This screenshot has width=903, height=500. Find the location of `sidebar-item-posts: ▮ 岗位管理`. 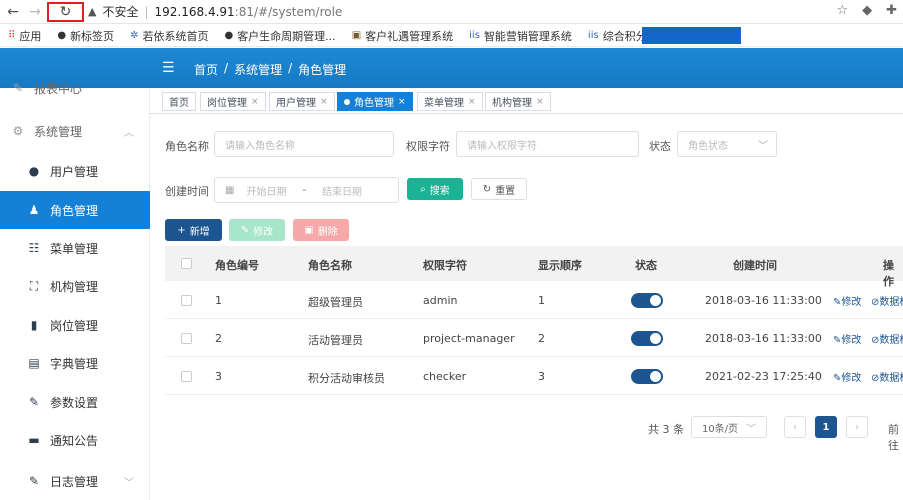

sidebar-item-posts: ▮ 岗位管理 is located at coordinates (75, 325).